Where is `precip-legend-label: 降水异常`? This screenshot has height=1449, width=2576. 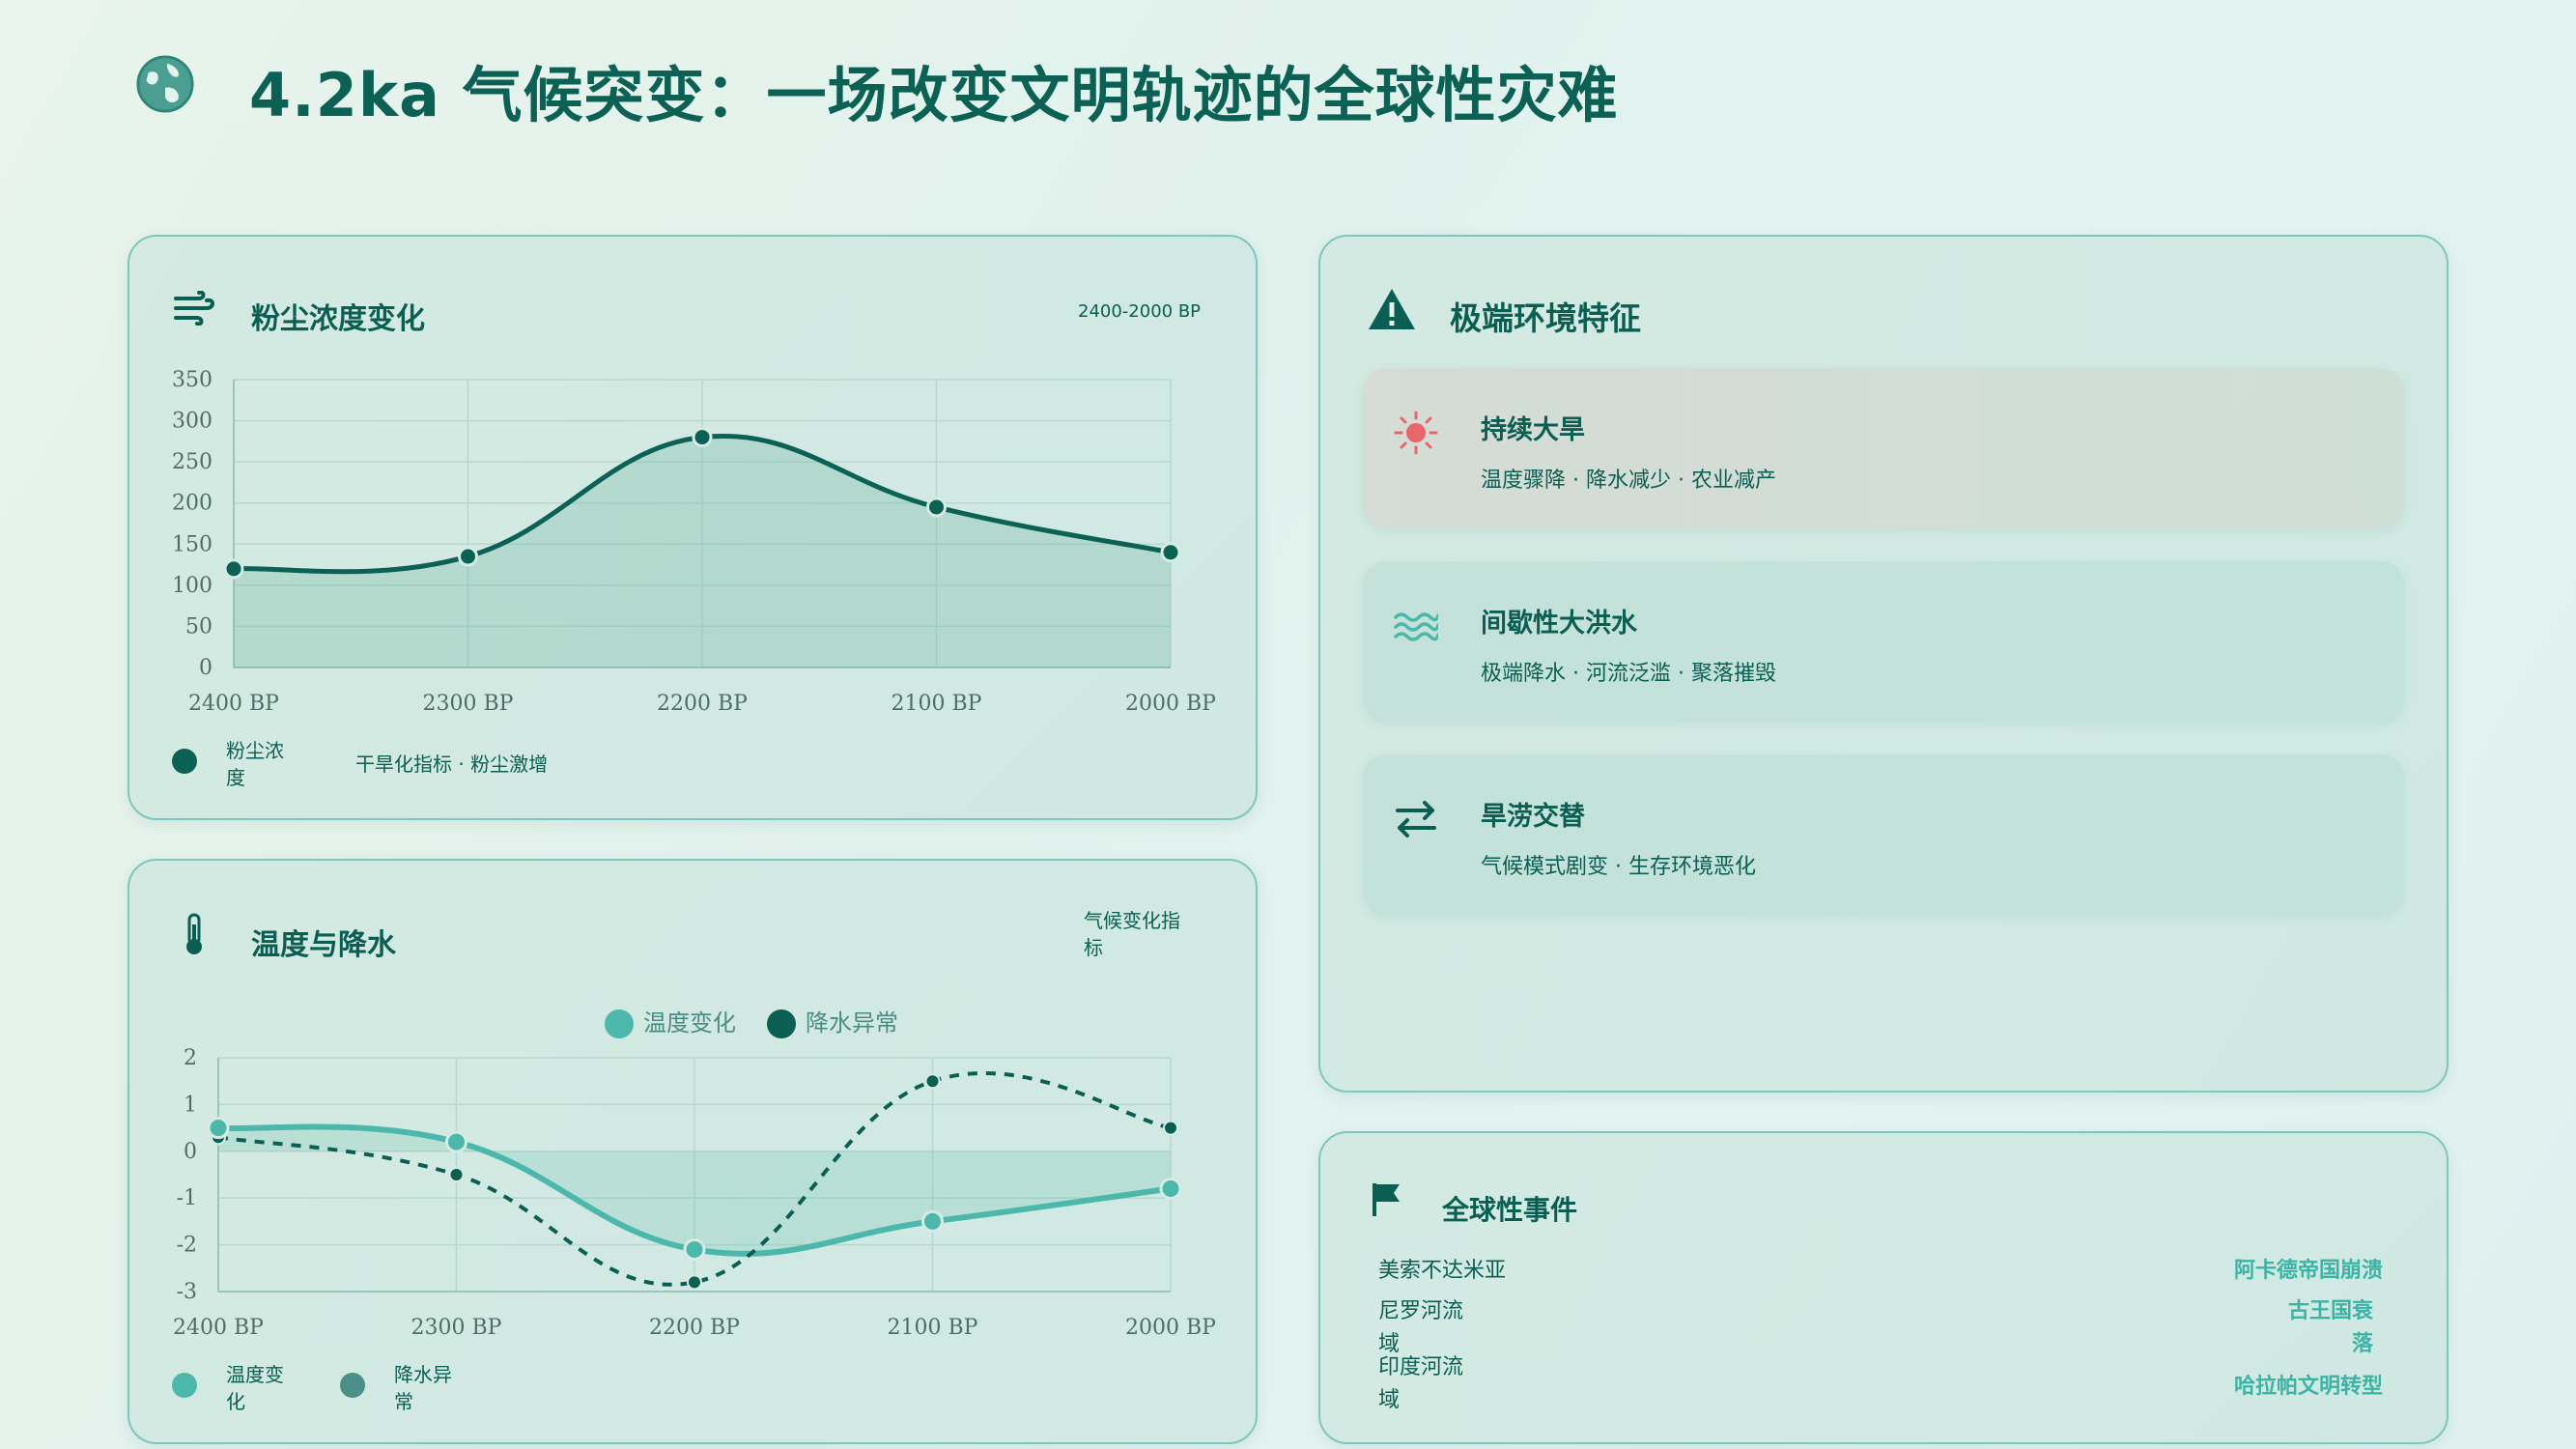
precip-legend-label: 降水异常 is located at coordinates (423, 1388).